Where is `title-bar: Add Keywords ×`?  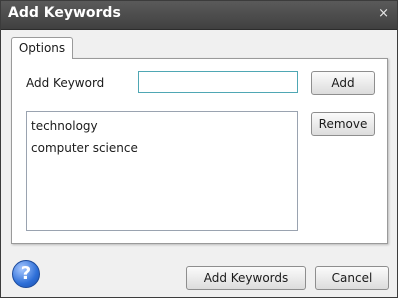 title-bar: Add Keywords × is located at coordinates (199, 15).